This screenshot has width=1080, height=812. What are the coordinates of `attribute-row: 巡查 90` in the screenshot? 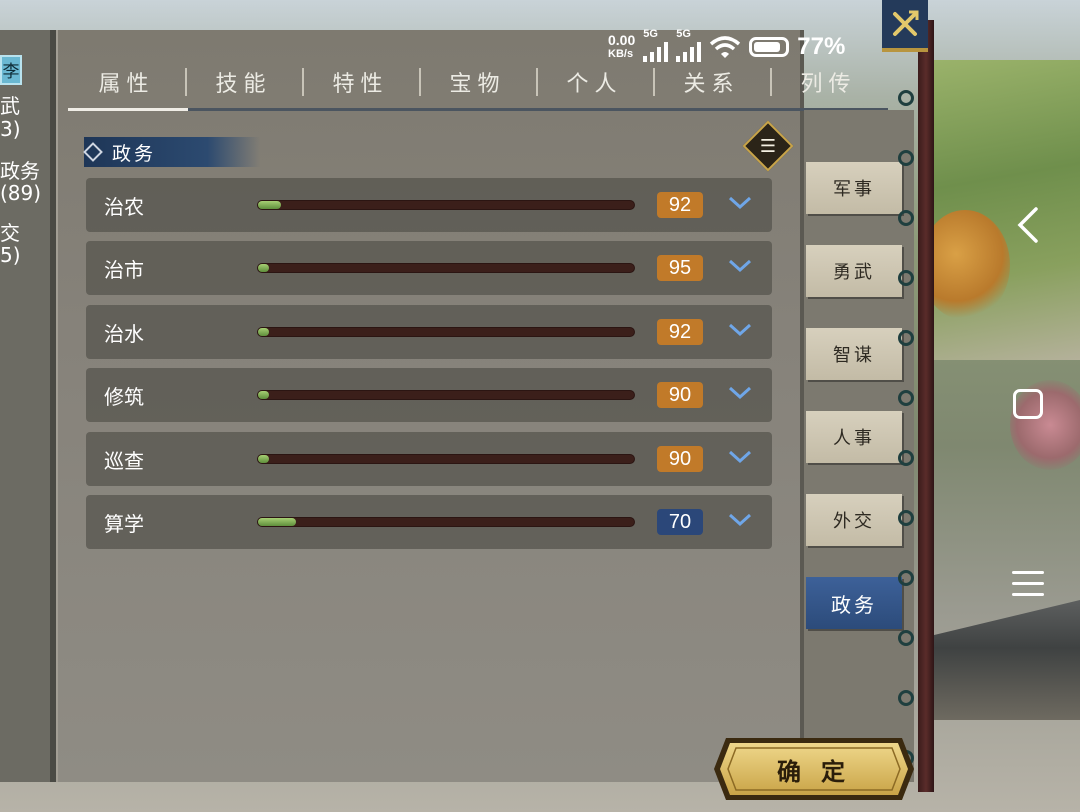 It's located at (429, 458).